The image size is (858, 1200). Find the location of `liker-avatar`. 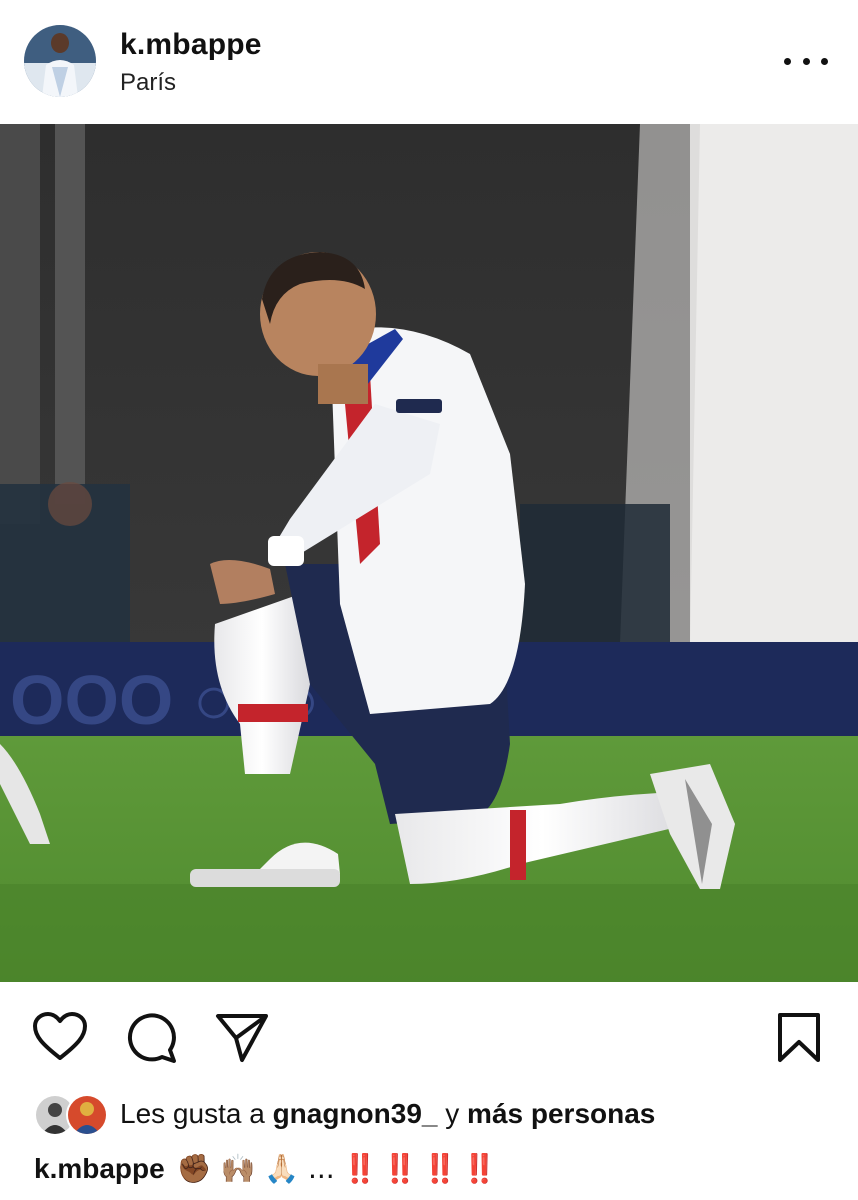

liker-avatar is located at coordinates (87, 1115).